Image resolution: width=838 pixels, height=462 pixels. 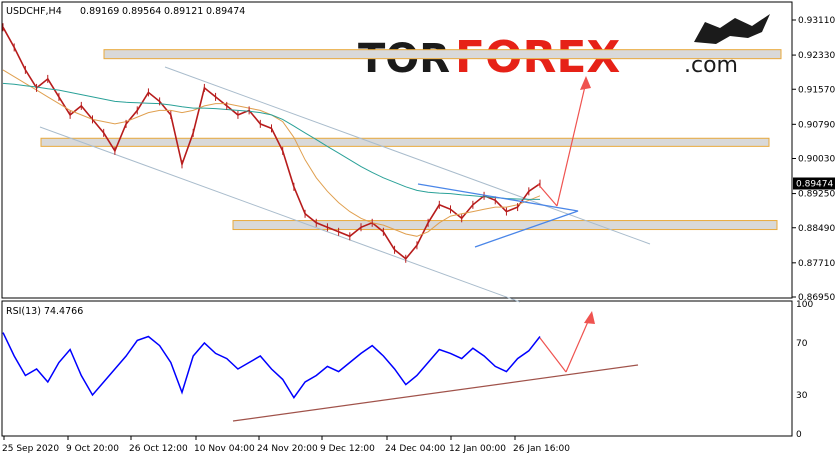 I want to click on x-tick-label: 9 Dec 12:00, so click(x=347, y=449).